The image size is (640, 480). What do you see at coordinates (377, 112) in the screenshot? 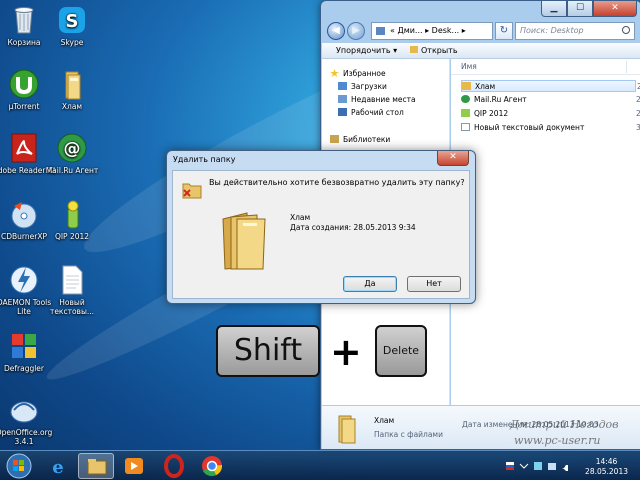
I see `nav-label: Рабочий стол` at bounding box center [377, 112].